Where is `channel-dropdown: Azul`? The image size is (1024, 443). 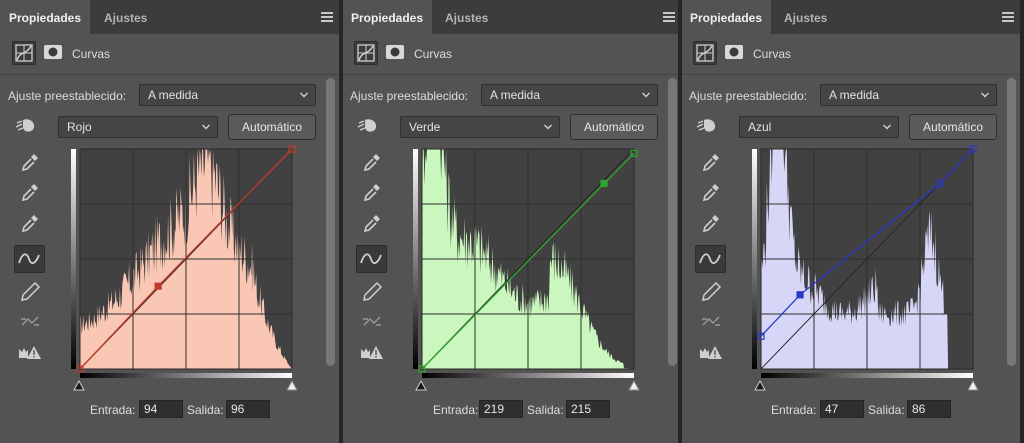
channel-dropdown: Azul is located at coordinates (819, 127).